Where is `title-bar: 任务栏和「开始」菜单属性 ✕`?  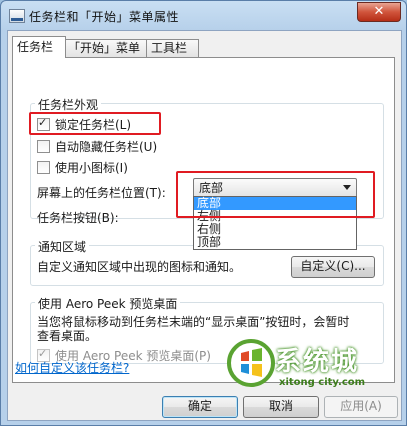 title-bar: 任务栏和「开始」菜单属性 ✕ is located at coordinates (203, 16).